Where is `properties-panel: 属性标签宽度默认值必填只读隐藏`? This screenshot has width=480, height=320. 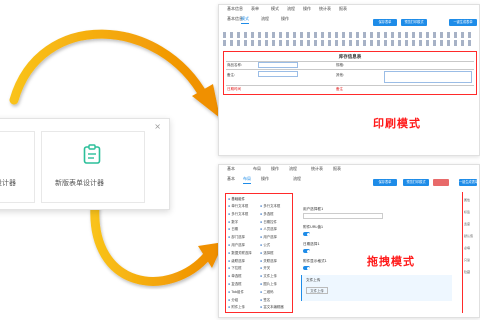 properties-panel: 属性标签宽度默认值必填只读隐藏 is located at coordinates (469, 252).